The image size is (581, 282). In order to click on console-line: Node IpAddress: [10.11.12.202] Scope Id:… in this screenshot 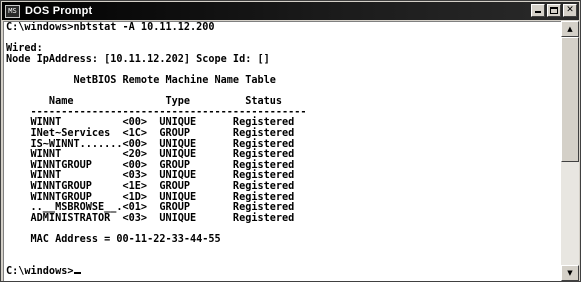, I will do `click(138, 59)`.